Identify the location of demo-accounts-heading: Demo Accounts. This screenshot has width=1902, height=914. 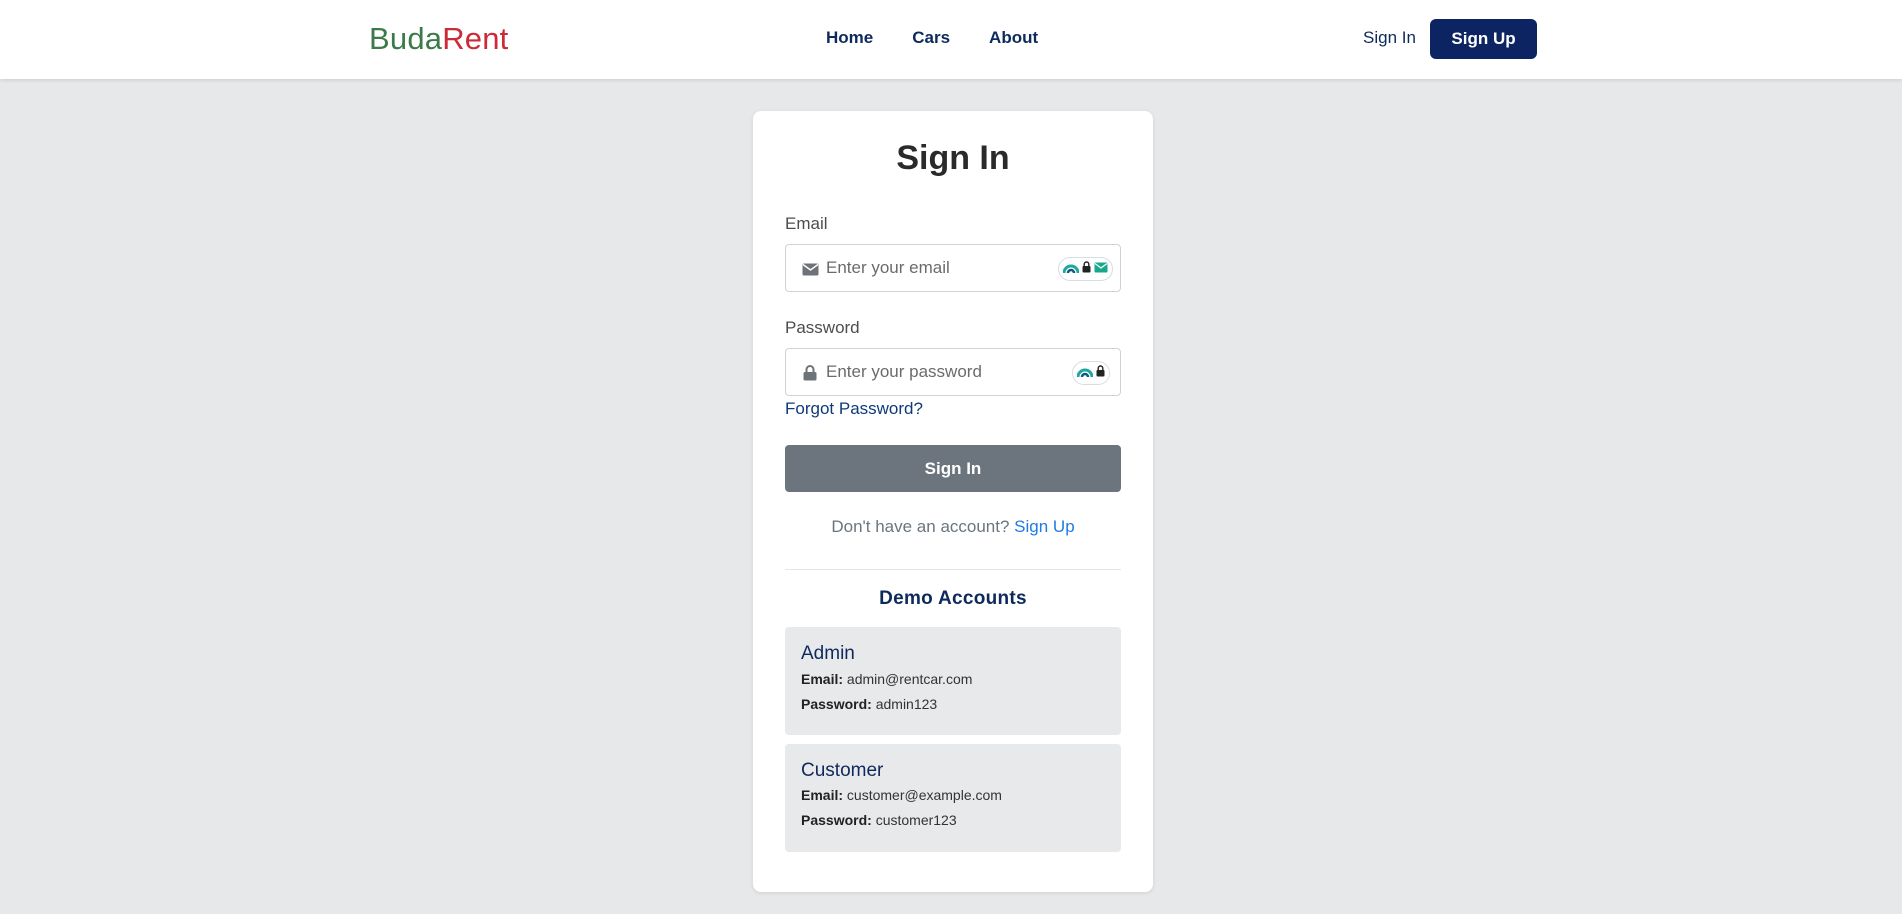
(953, 598).